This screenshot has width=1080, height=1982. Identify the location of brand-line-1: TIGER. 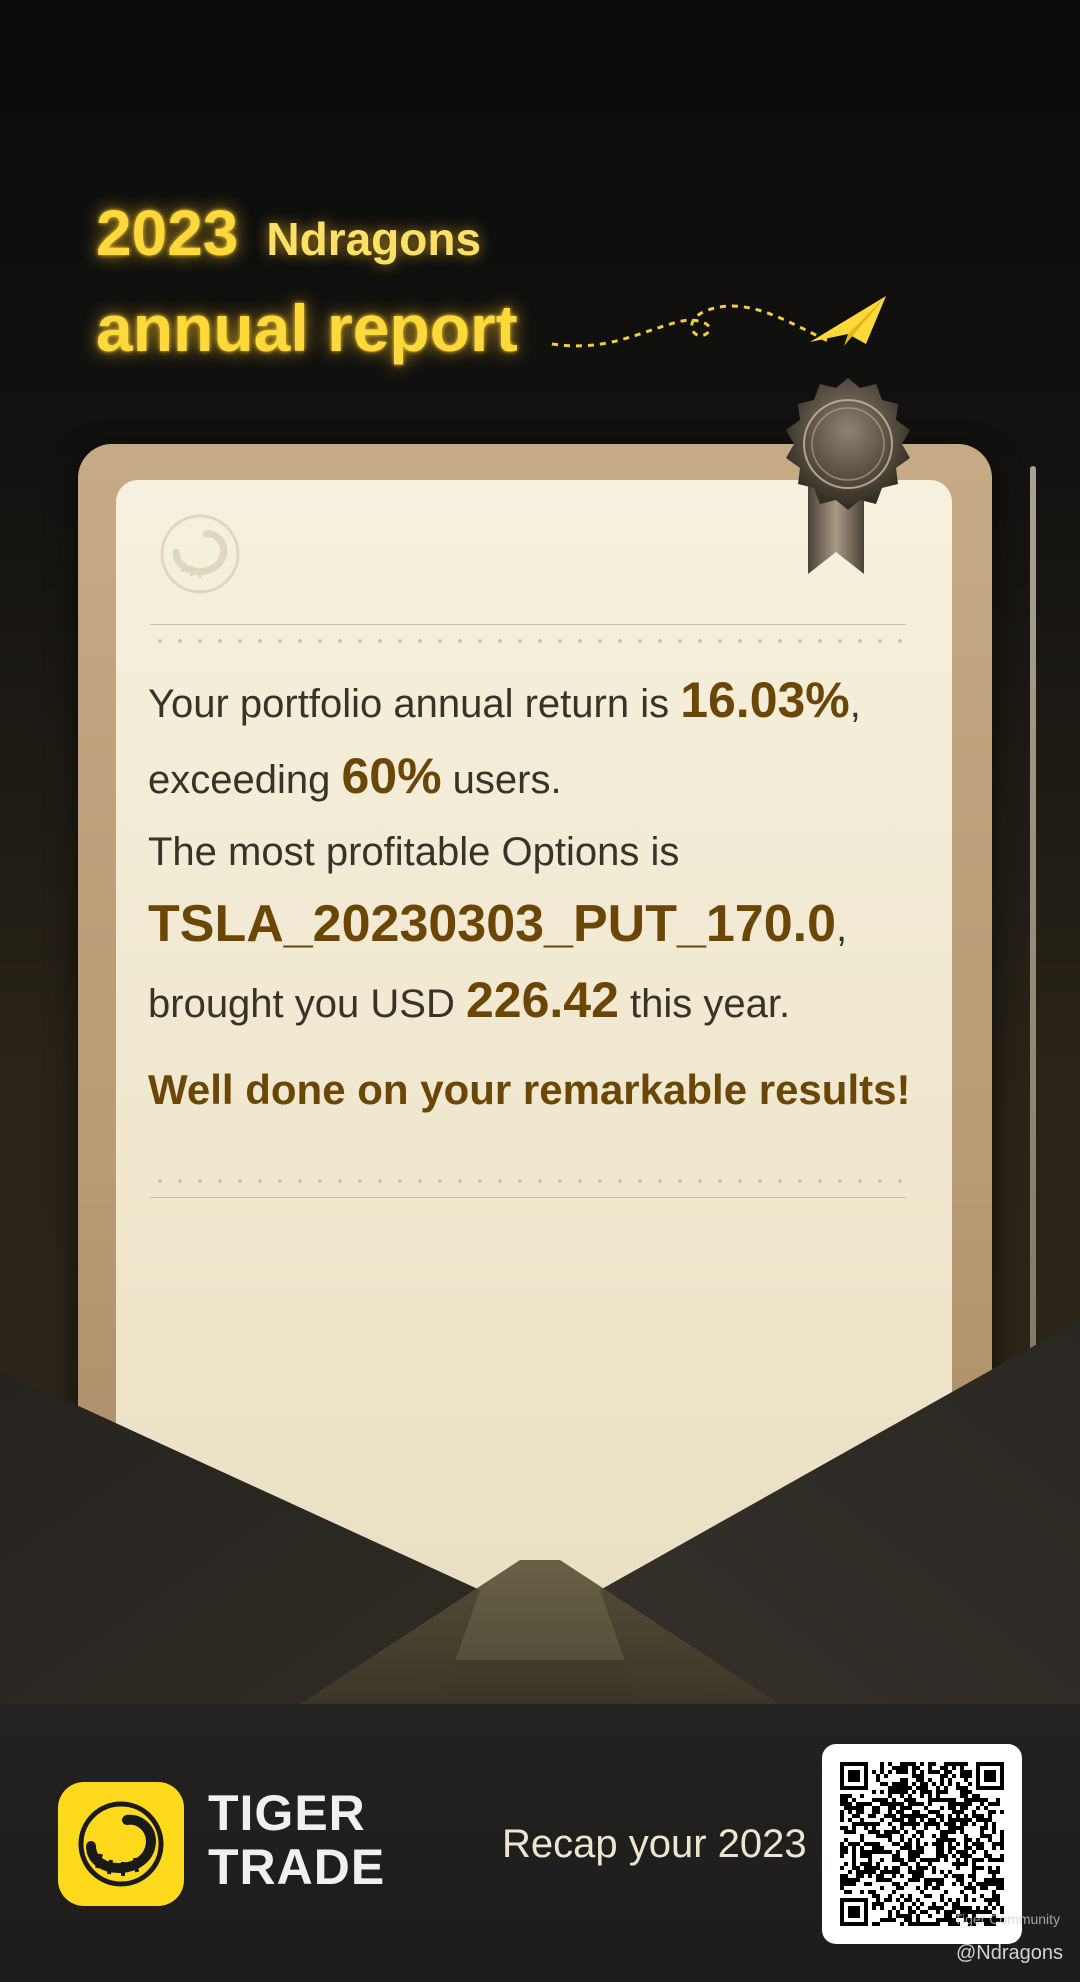
(287, 1813).